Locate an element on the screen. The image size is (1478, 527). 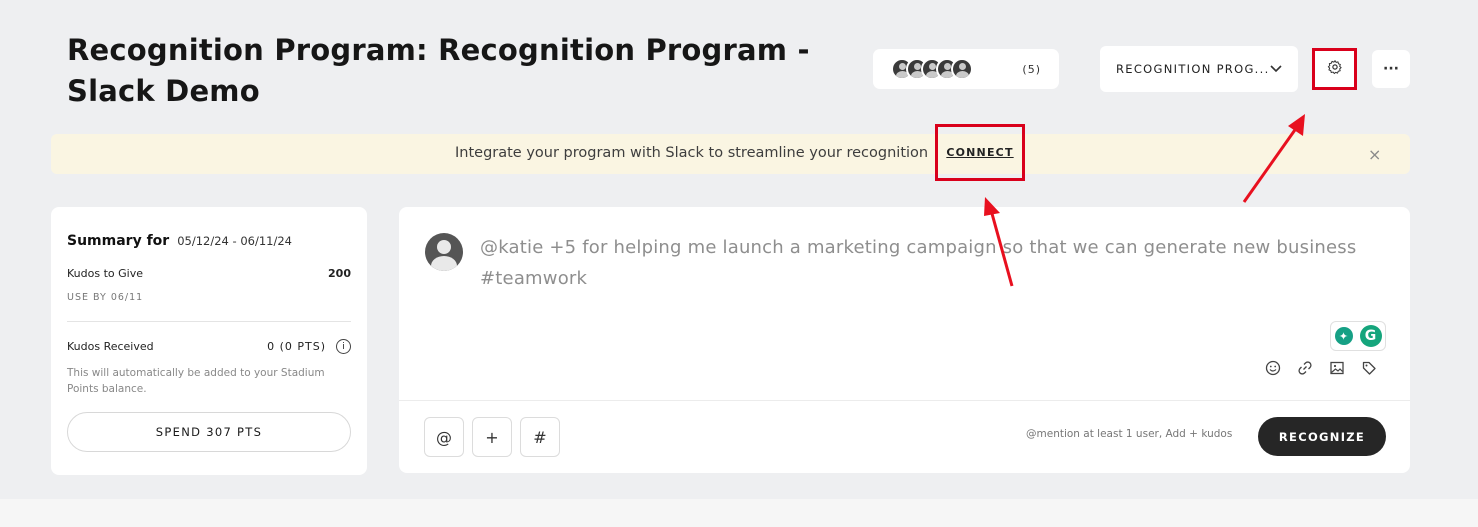
spend-points-button: SPEND 307 PTS is located at coordinates (209, 432).